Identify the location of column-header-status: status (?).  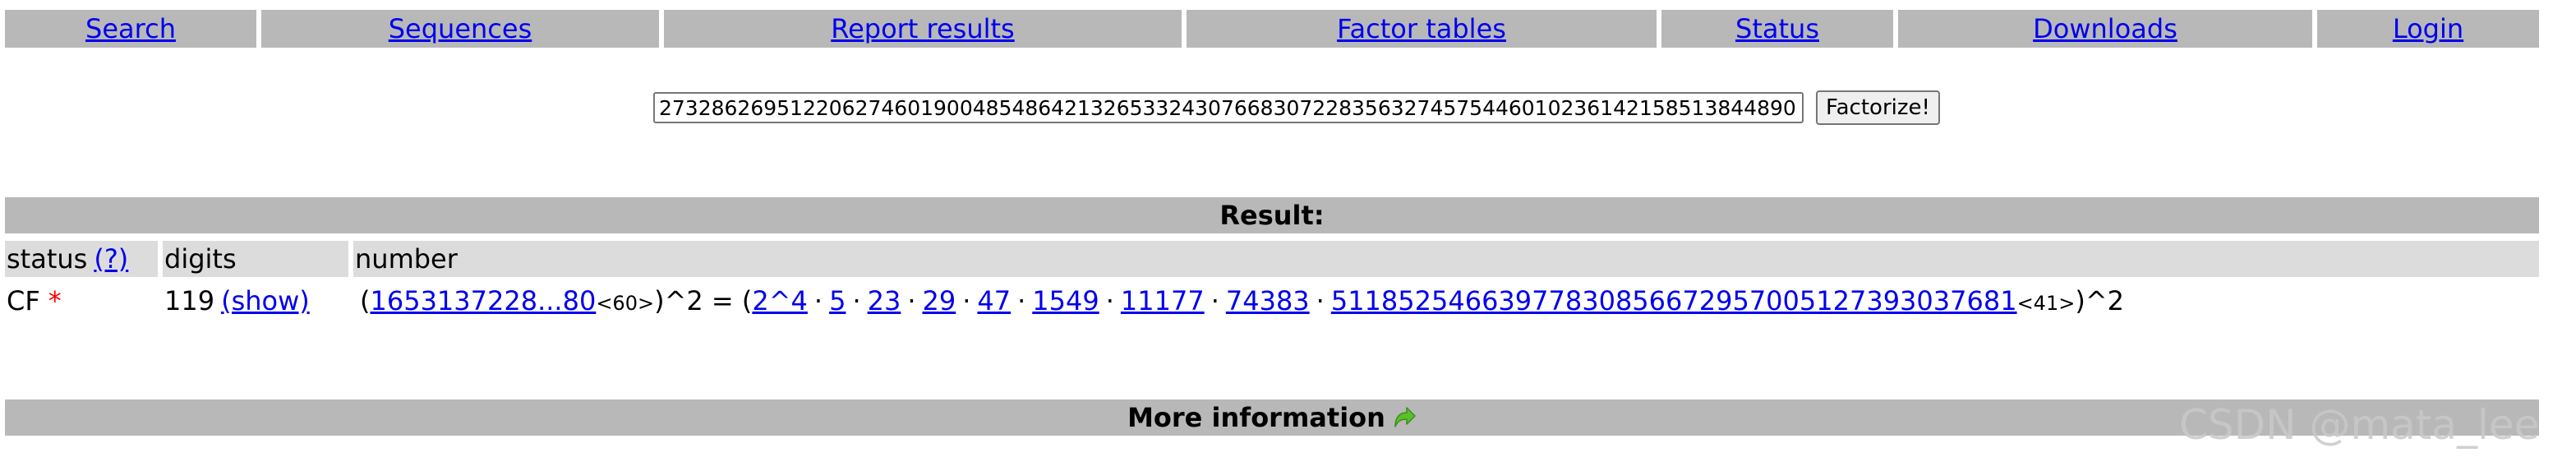
(81, 259).